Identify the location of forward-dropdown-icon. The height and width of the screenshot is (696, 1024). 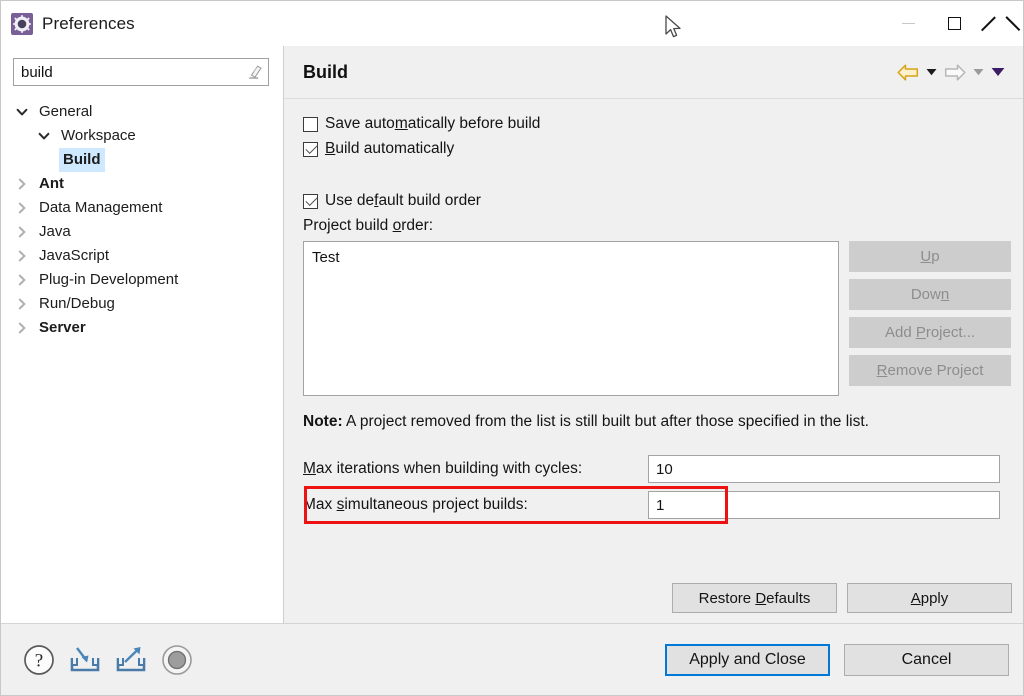
(978, 72).